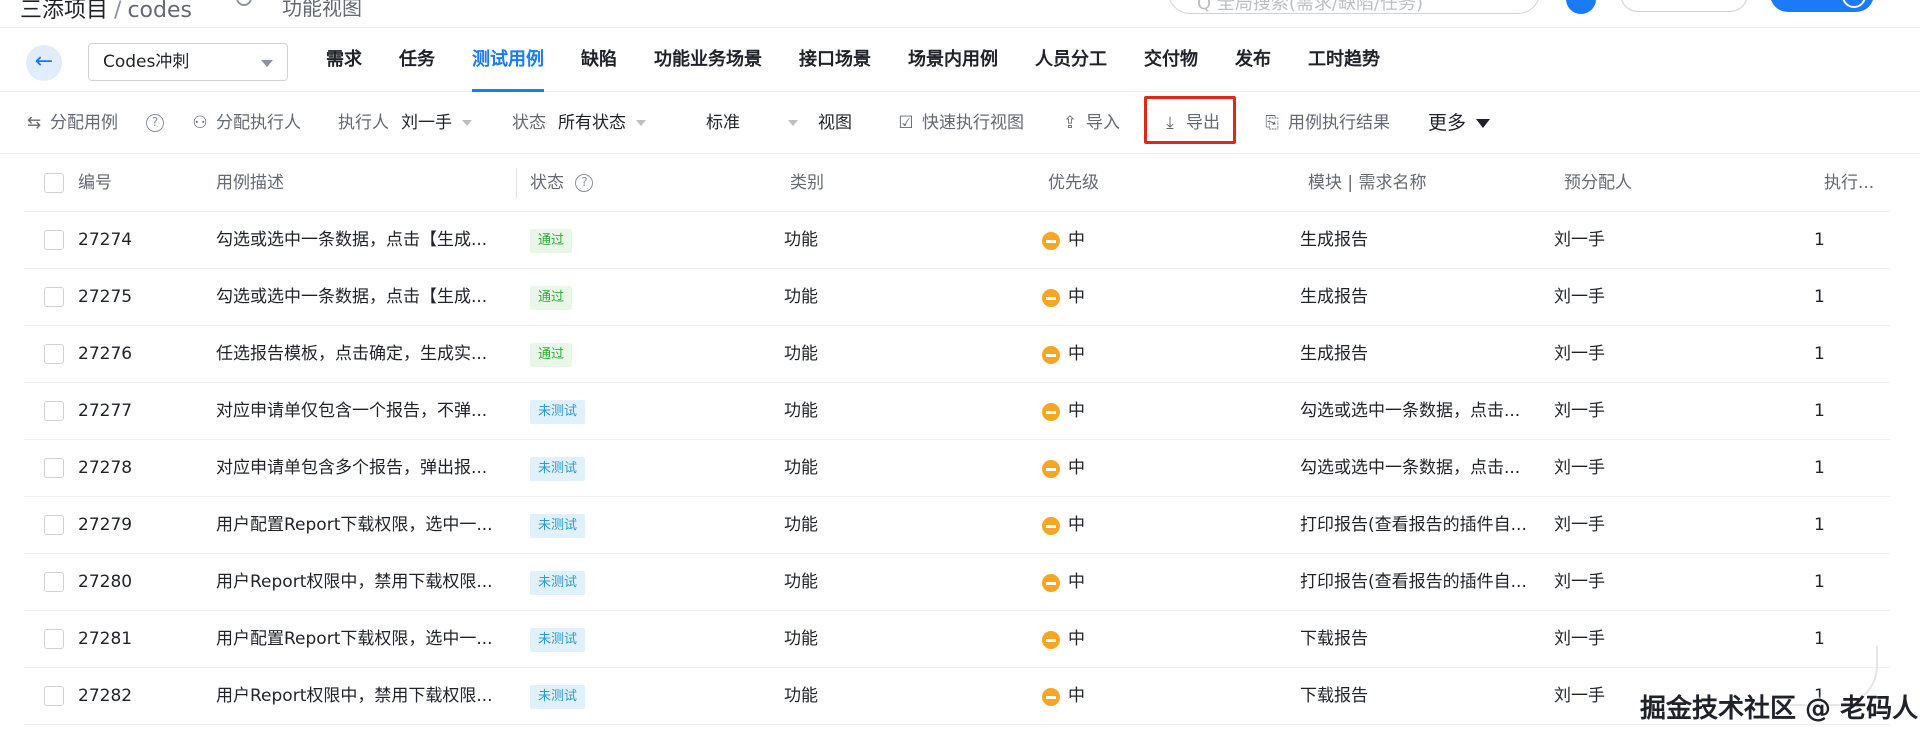  Describe the element at coordinates (105, 297) in the screenshot. I see `case-id: 27275` at that location.